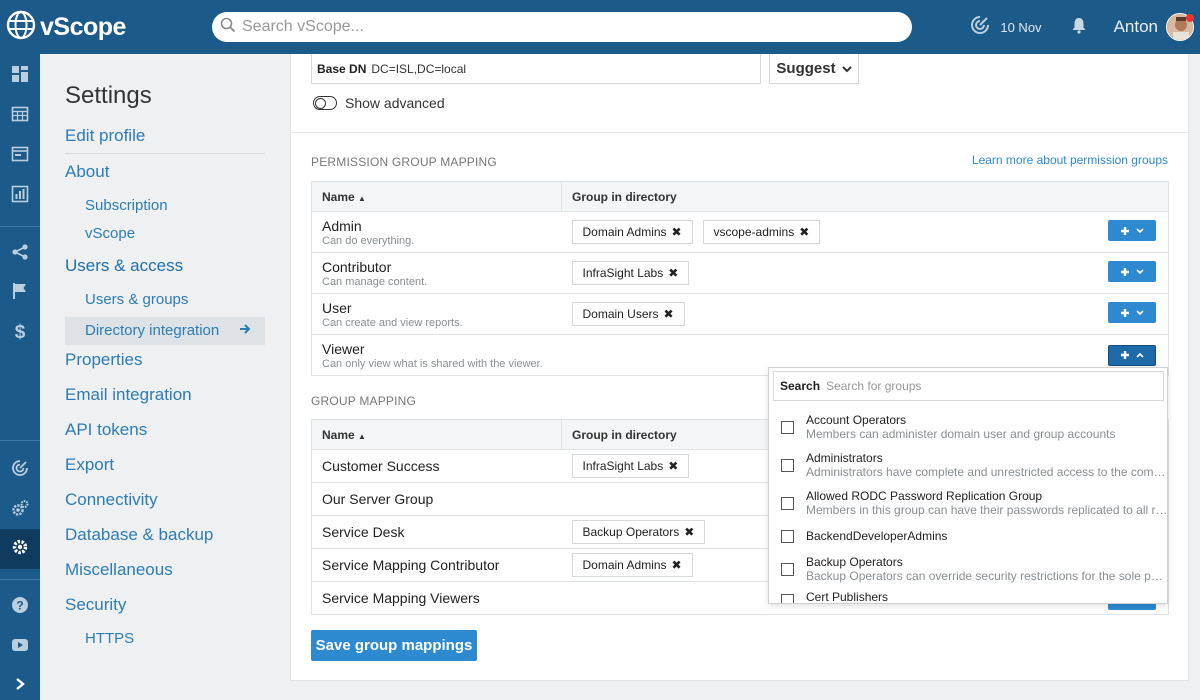 This screenshot has height=700, width=1200. I want to click on rail-flags, so click(20, 293).